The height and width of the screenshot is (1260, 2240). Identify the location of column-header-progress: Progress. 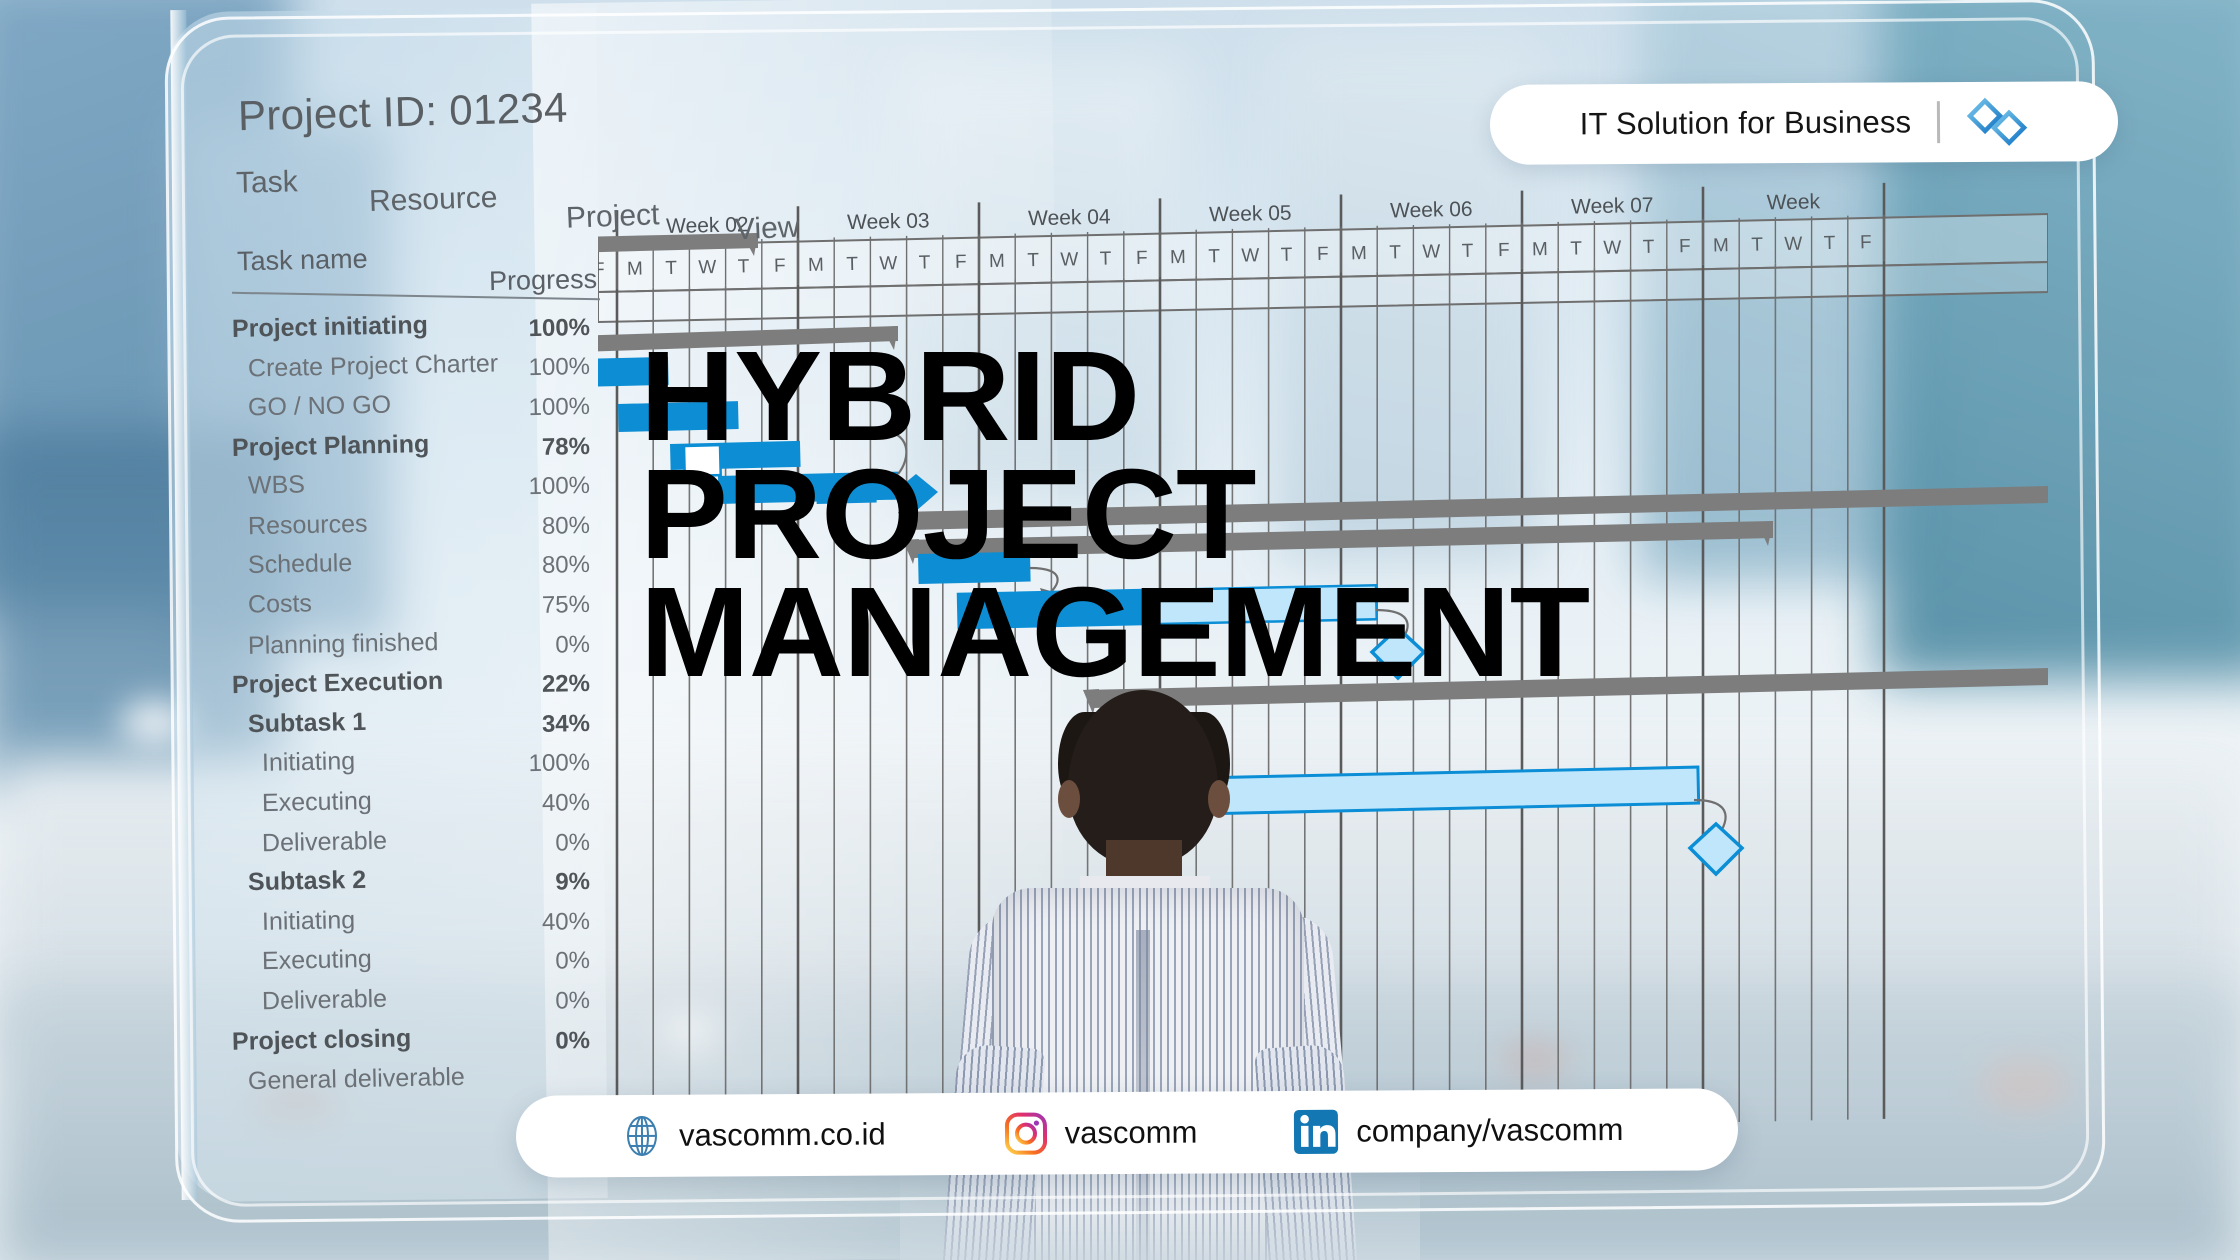
(543, 280).